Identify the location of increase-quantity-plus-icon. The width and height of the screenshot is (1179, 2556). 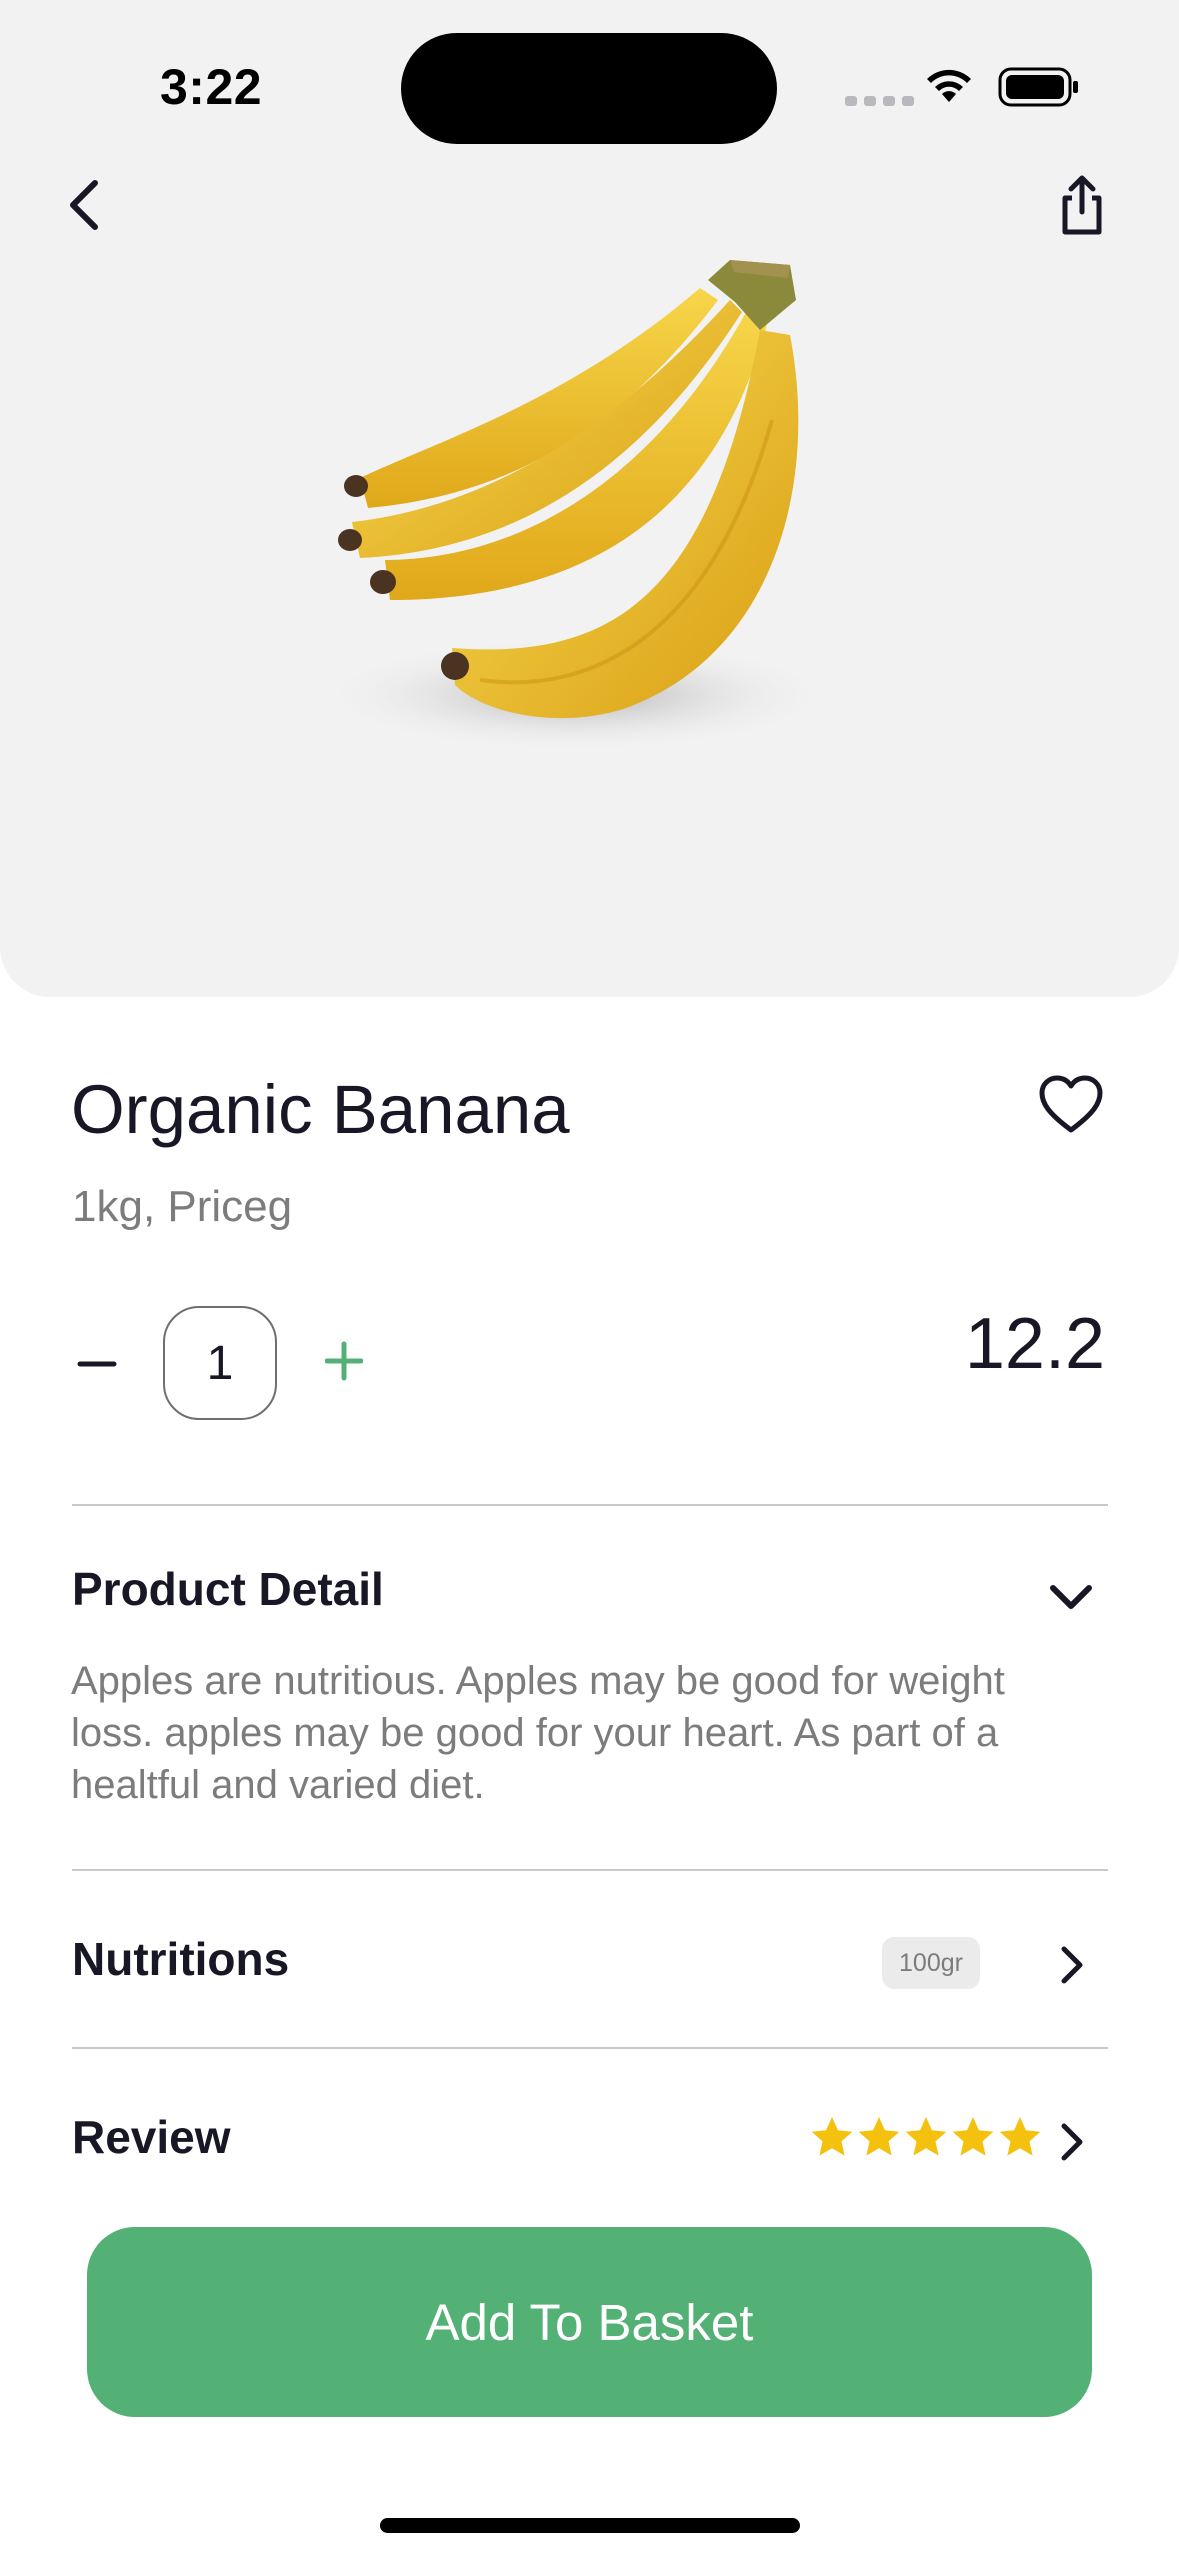
(344, 1361).